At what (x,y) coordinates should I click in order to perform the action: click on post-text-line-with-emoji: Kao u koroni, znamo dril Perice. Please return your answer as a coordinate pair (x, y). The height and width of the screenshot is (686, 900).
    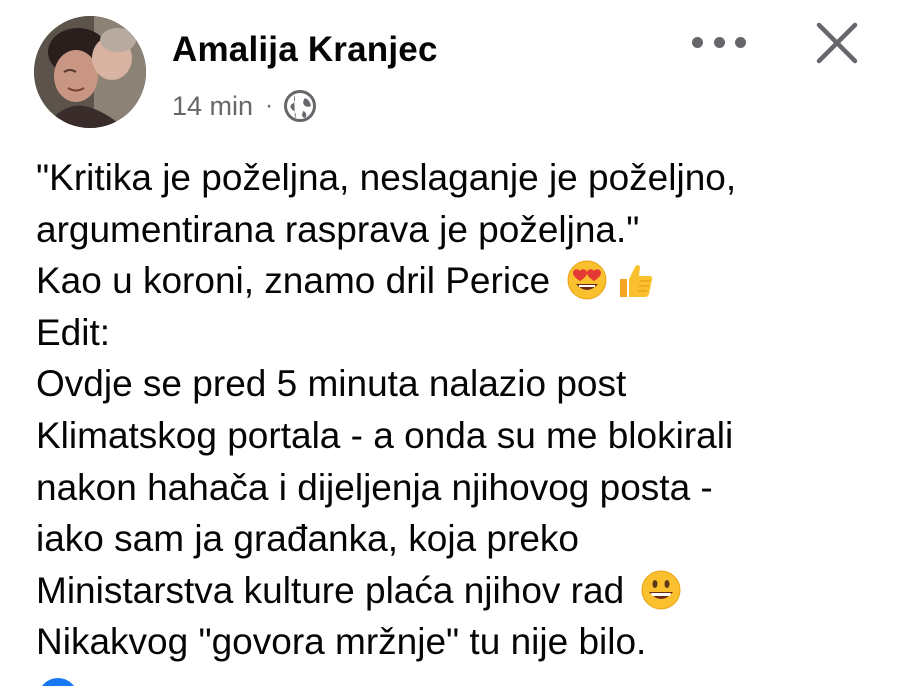
    Looking at the image, I should click on (456, 281).